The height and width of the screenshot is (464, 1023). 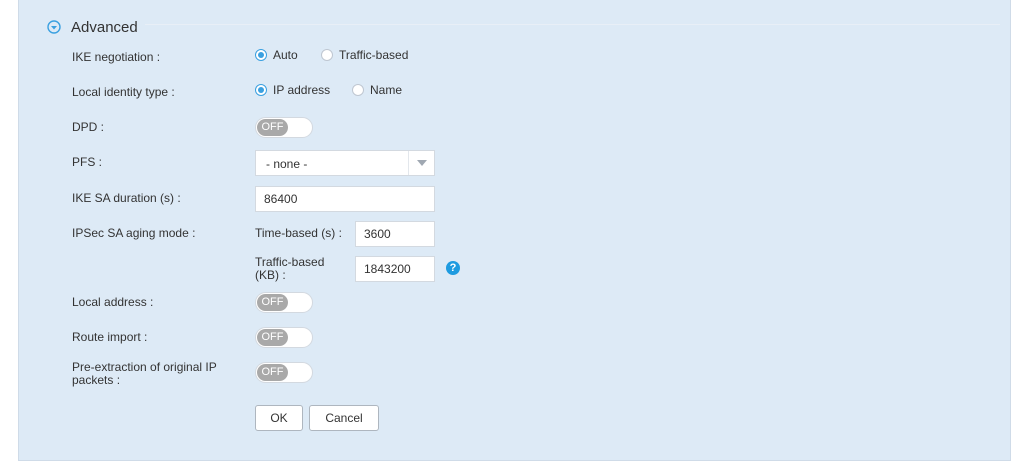 I want to click on radio-ike-traffic-based: Traffic-based, so click(x=364, y=55).